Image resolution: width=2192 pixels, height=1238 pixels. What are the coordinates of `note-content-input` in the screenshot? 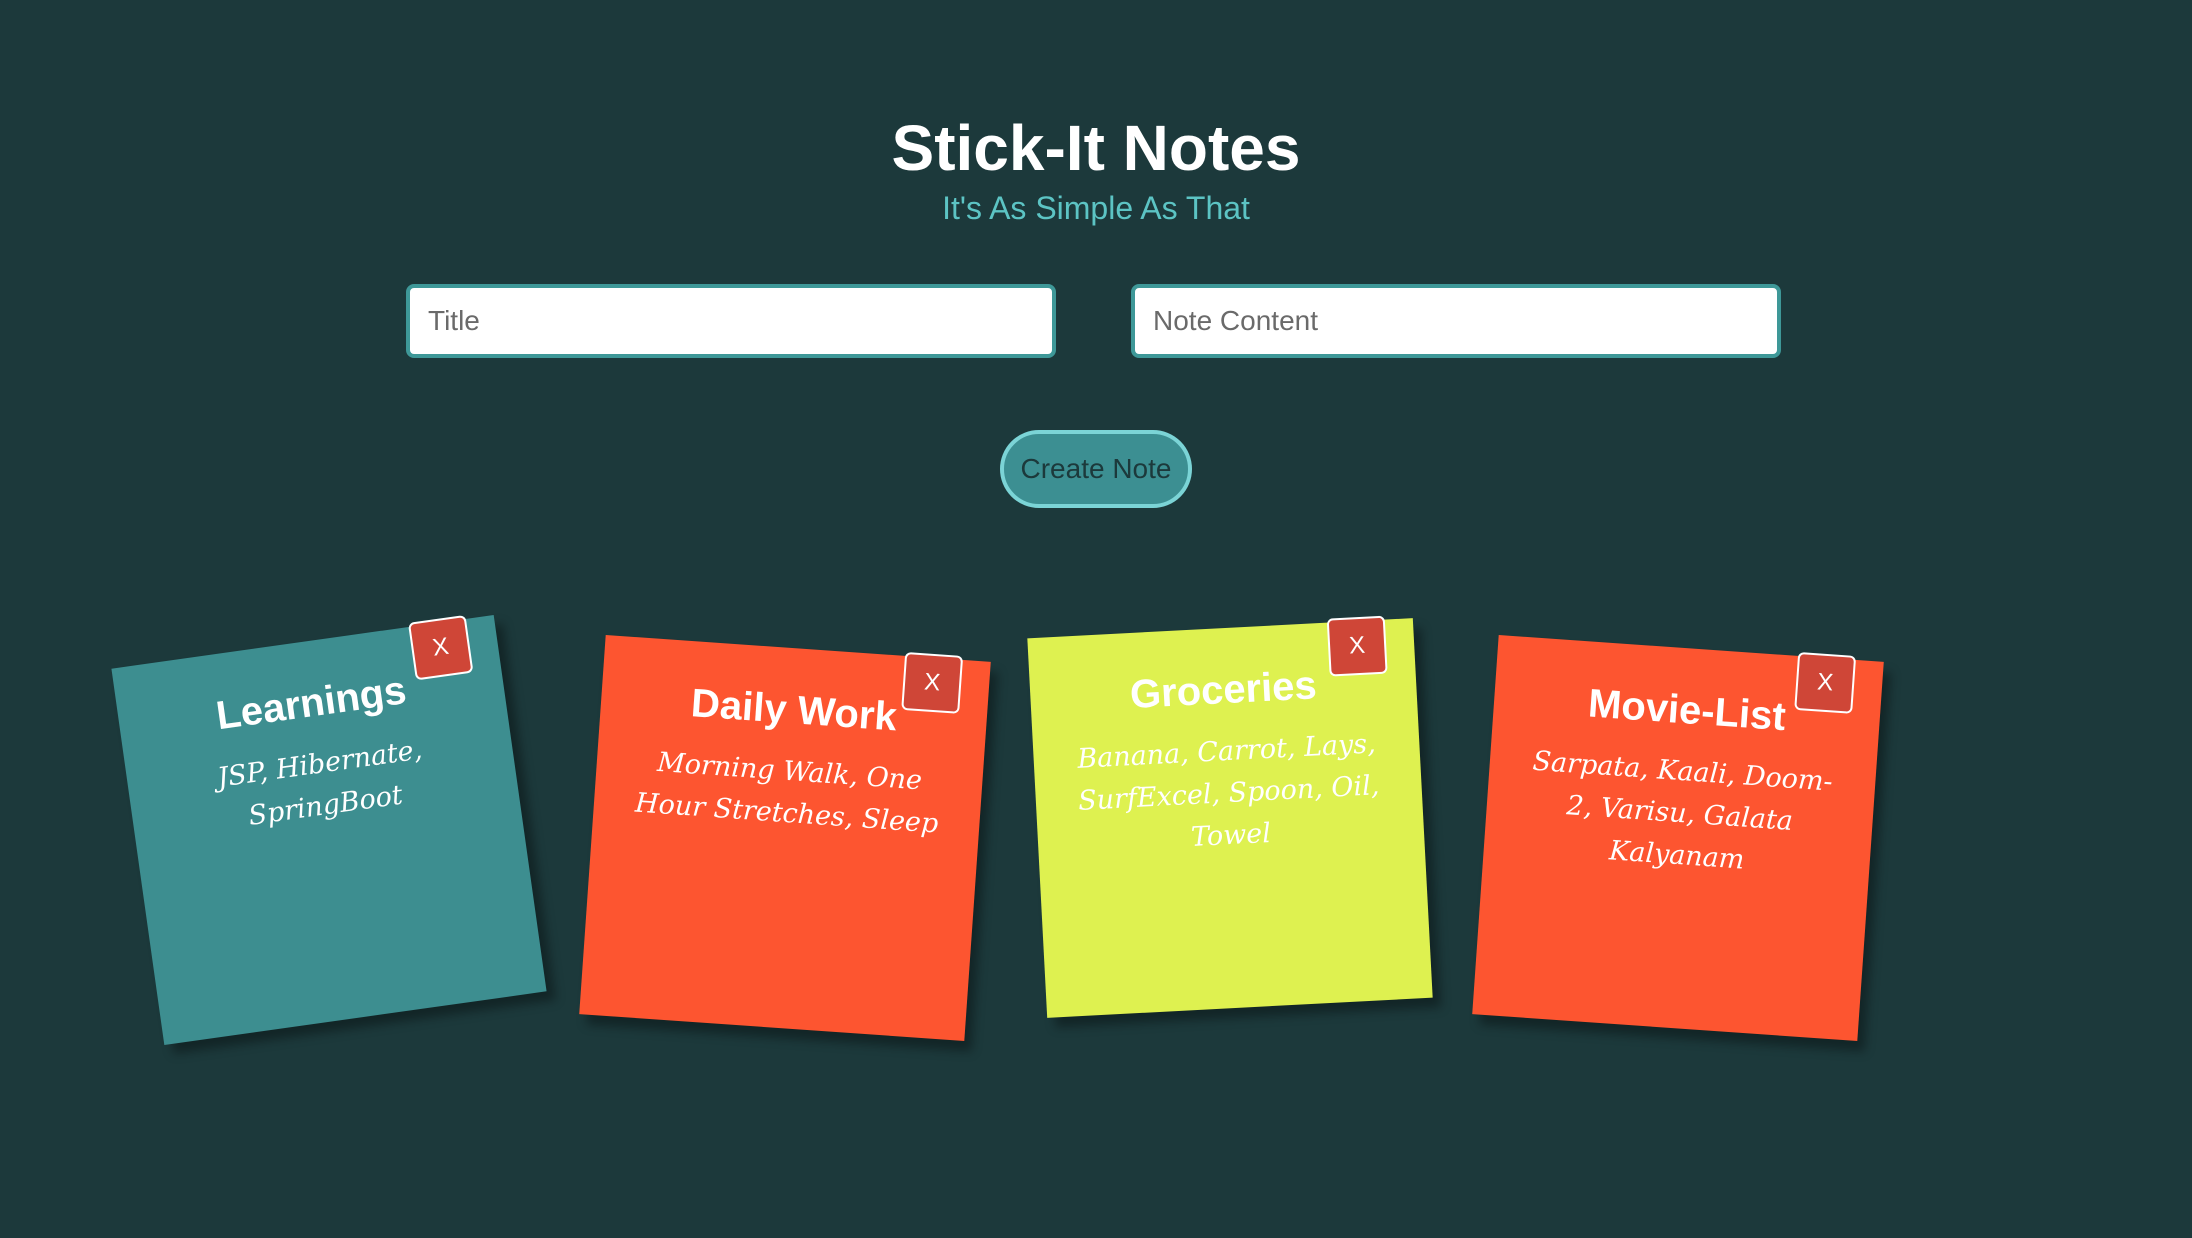 It's located at (1456, 321).